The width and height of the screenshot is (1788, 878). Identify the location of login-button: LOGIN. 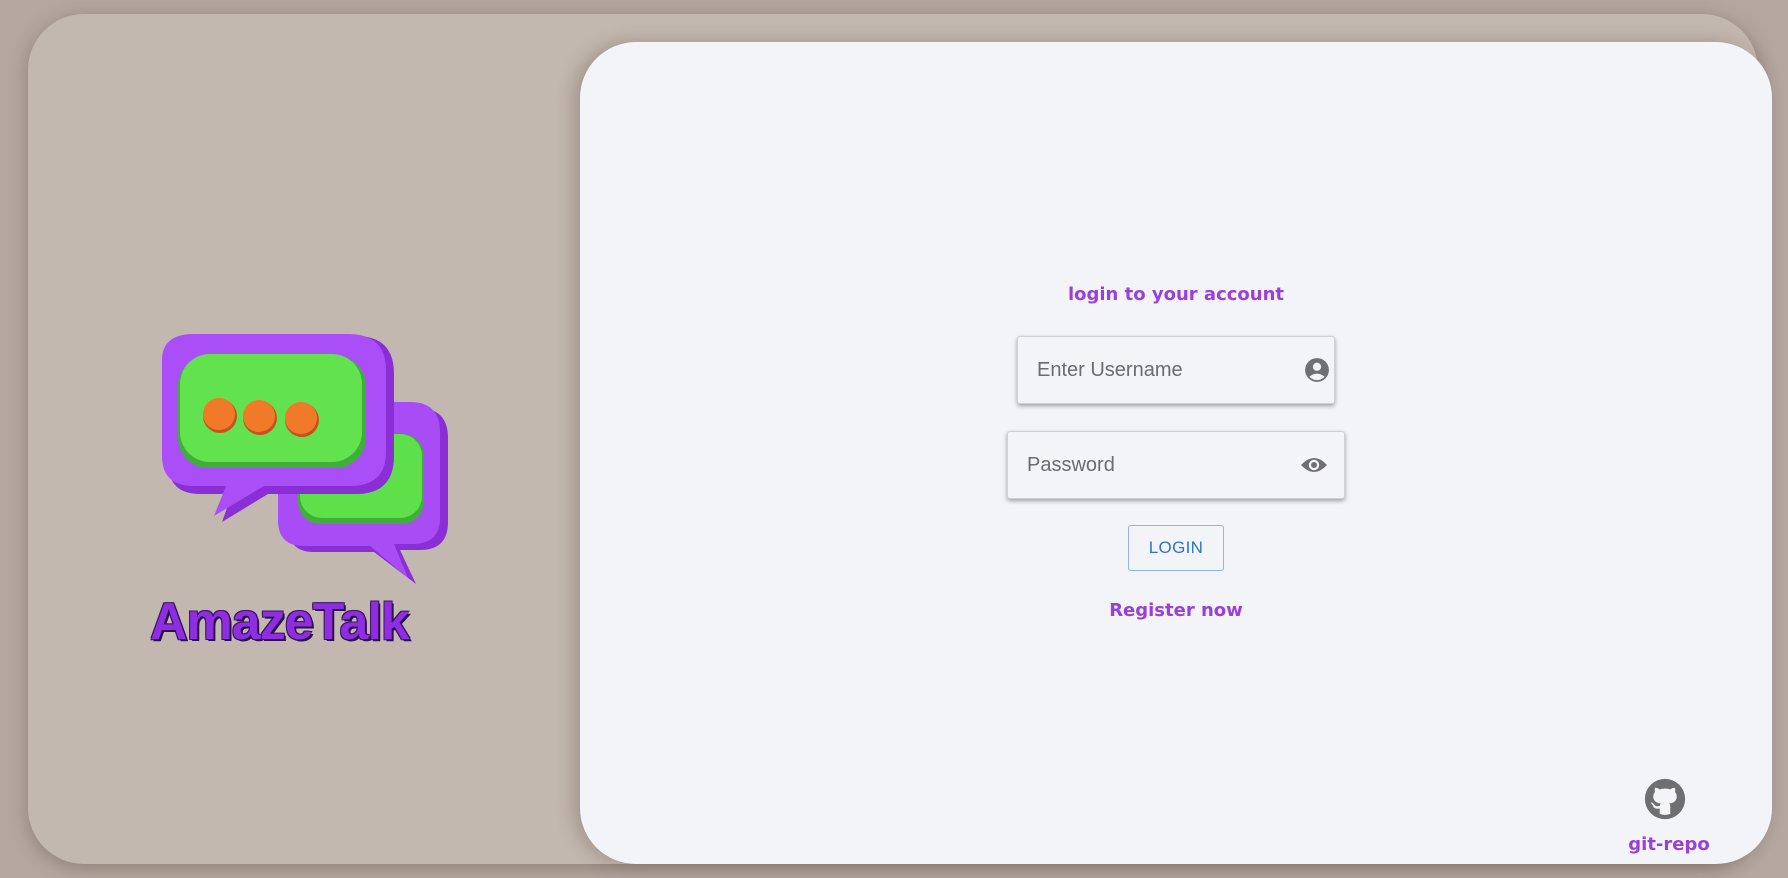
(1176, 548).